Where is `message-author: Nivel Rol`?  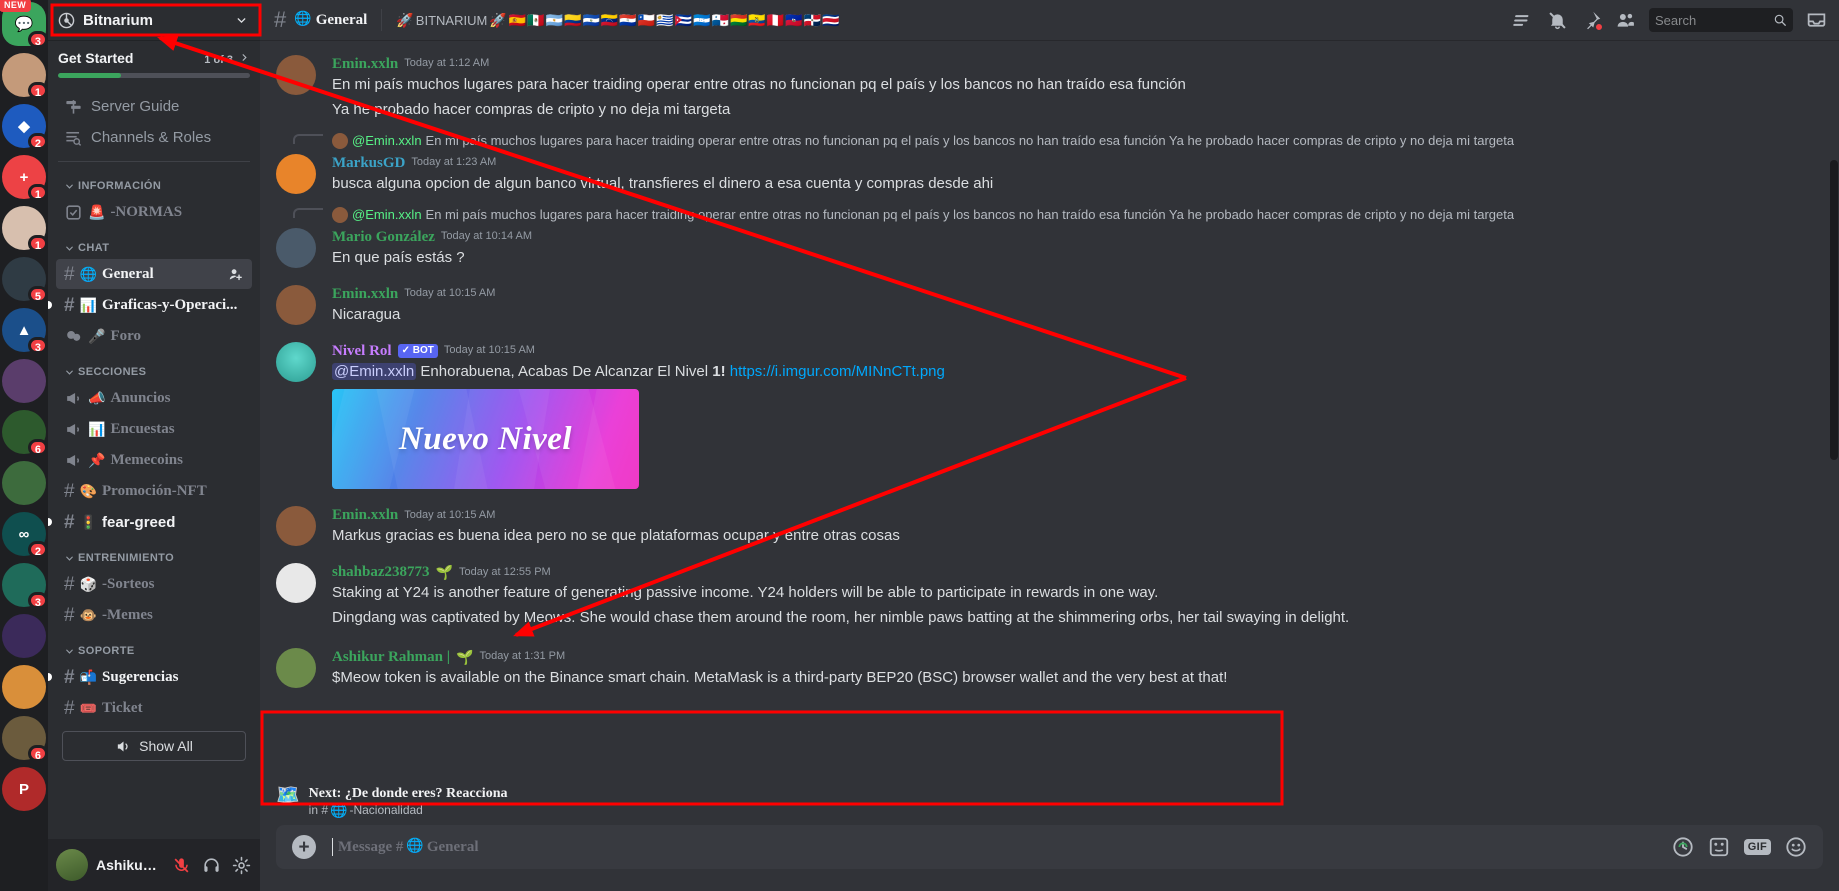
message-author: Nivel Rol is located at coordinates (362, 351).